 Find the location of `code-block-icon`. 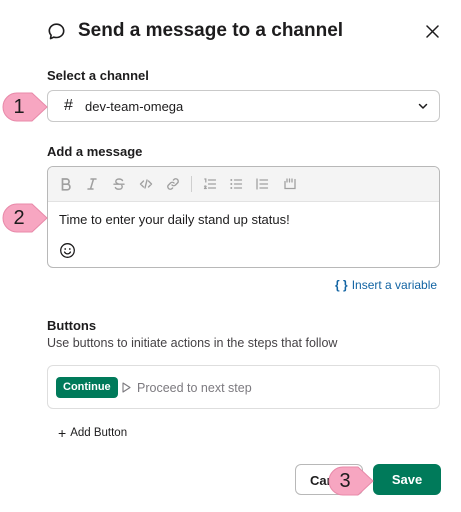

code-block-icon is located at coordinates (290, 184).